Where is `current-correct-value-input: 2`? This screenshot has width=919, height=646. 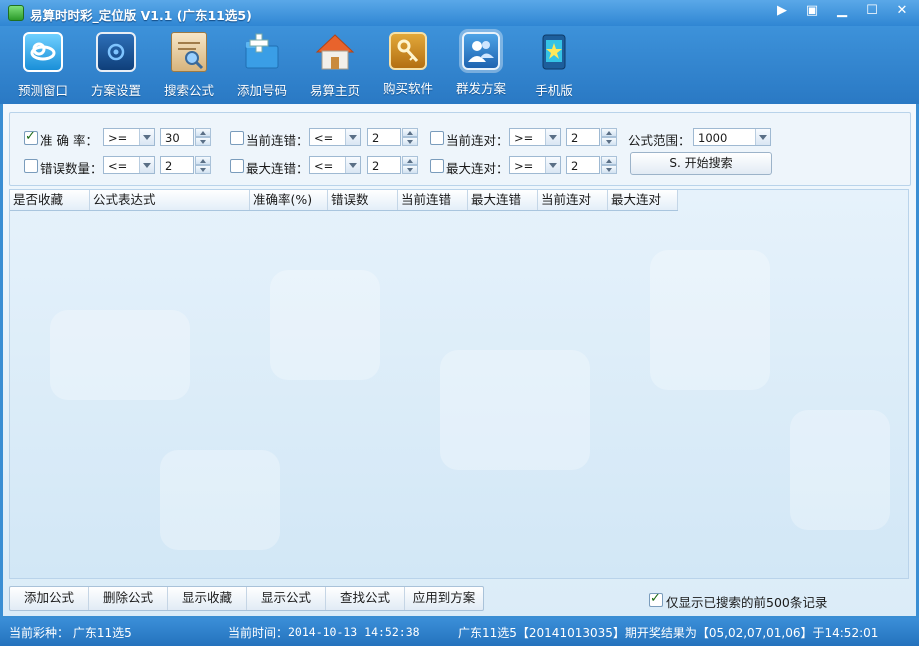
current-correct-value-input: 2 is located at coordinates (583, 137).